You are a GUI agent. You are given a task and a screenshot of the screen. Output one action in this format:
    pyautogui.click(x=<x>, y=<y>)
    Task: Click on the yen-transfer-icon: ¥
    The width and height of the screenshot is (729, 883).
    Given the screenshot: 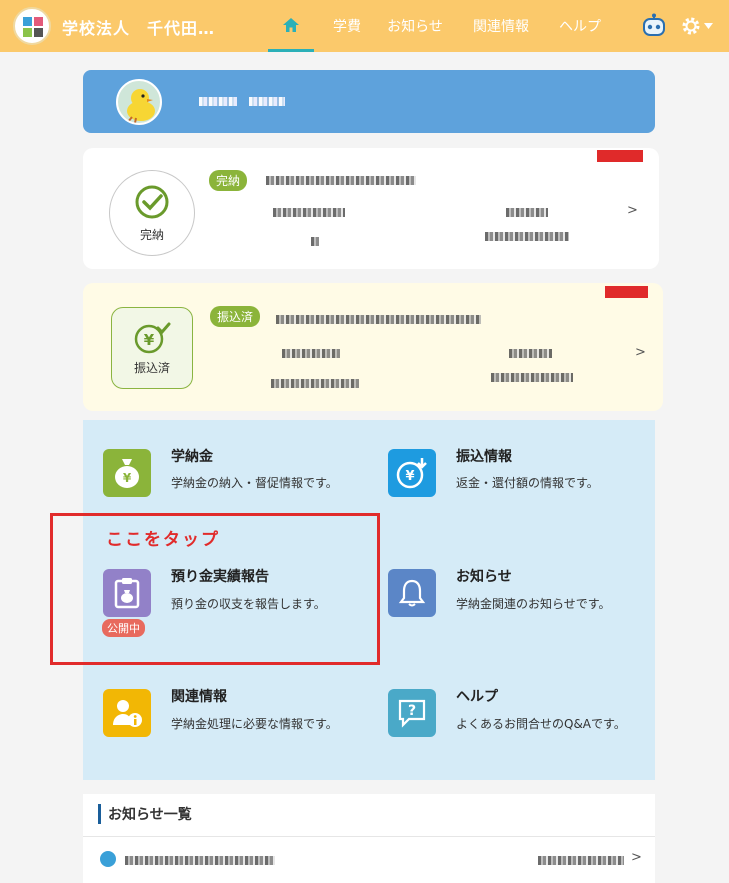 What is the action you would take?
    pyautogui.click(x=411, y=473)
    